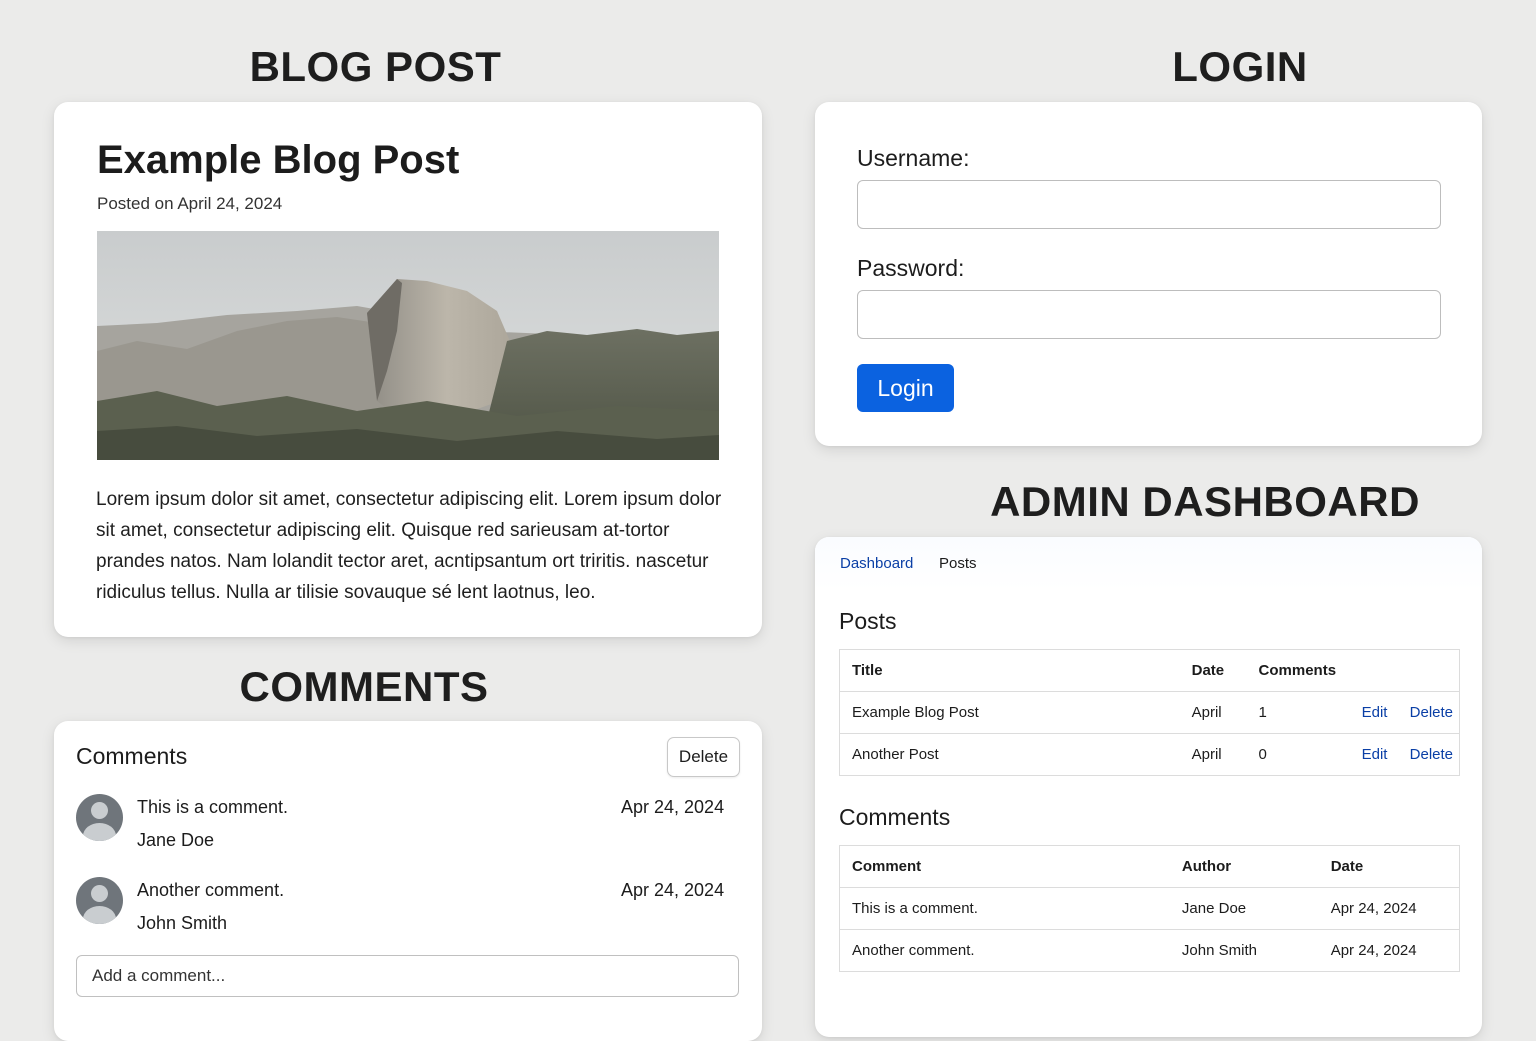 This screenshot has height=1041, width=1536. I want to click on nav-dashboard-link: Dashboard, so click(876, 563).